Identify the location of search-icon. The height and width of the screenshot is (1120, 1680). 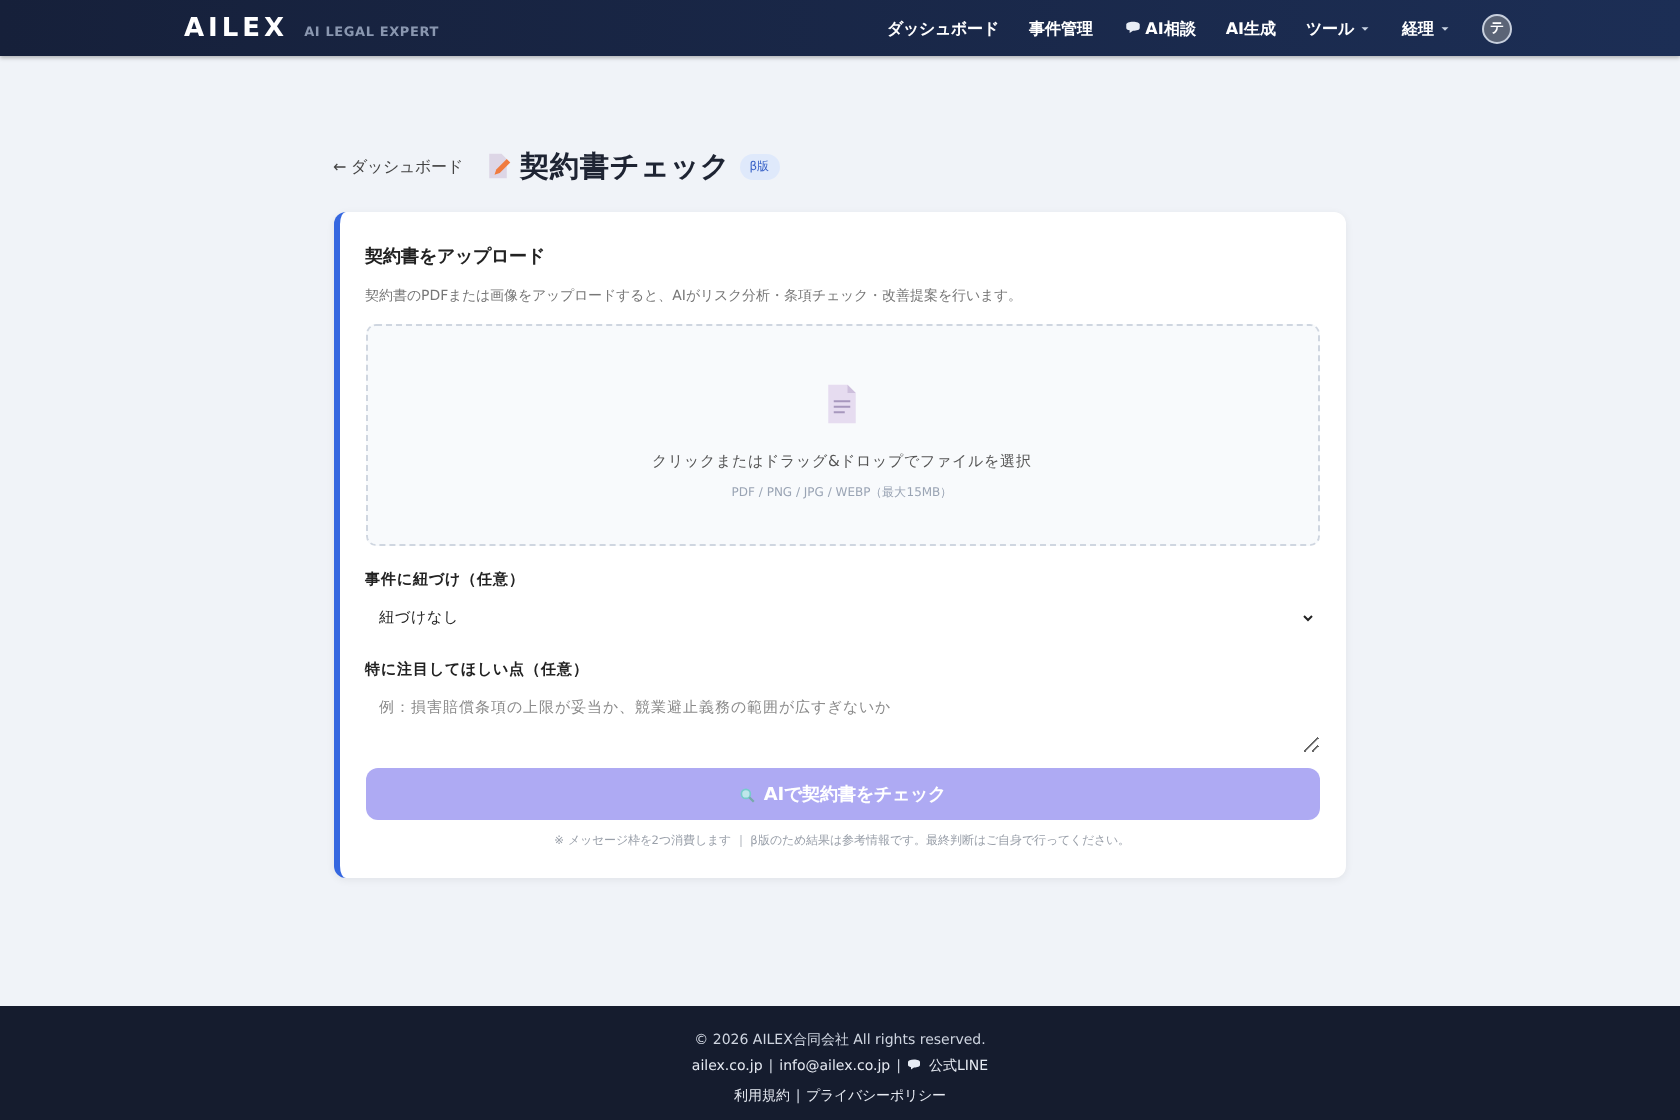
(746, 794).